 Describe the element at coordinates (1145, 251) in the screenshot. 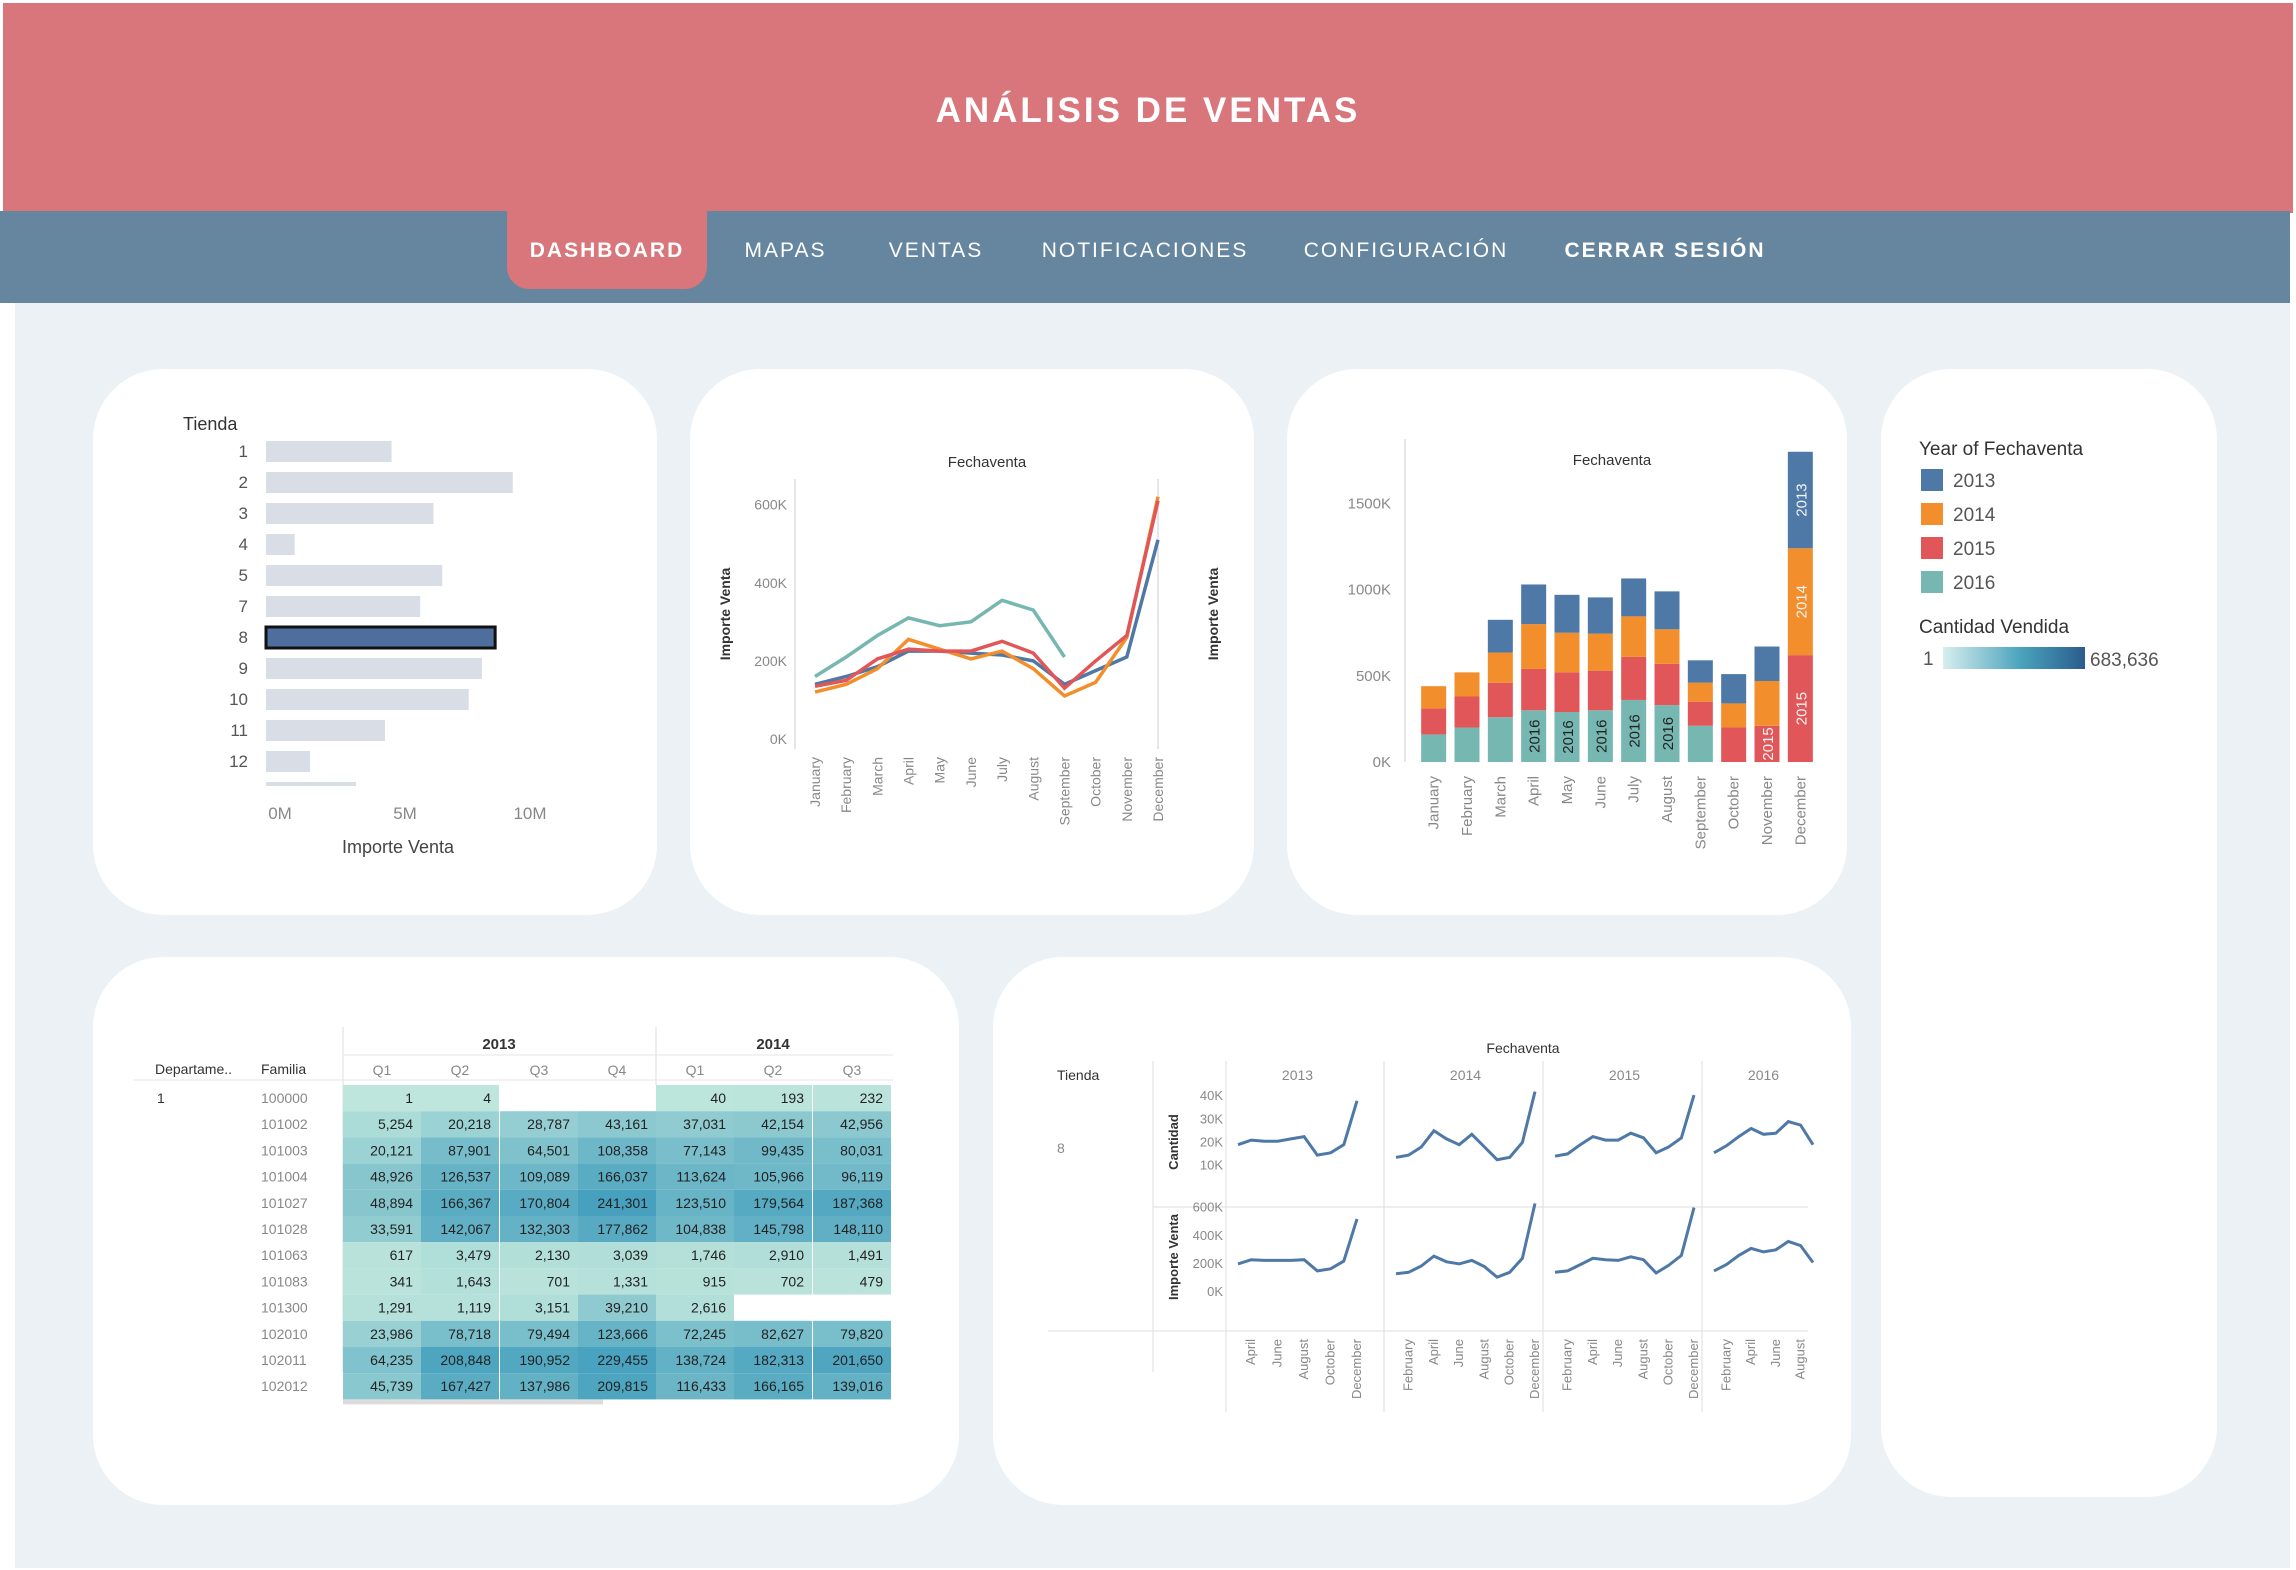

I see `nav-notificaciones: NOTIFICACIONES` at that location.